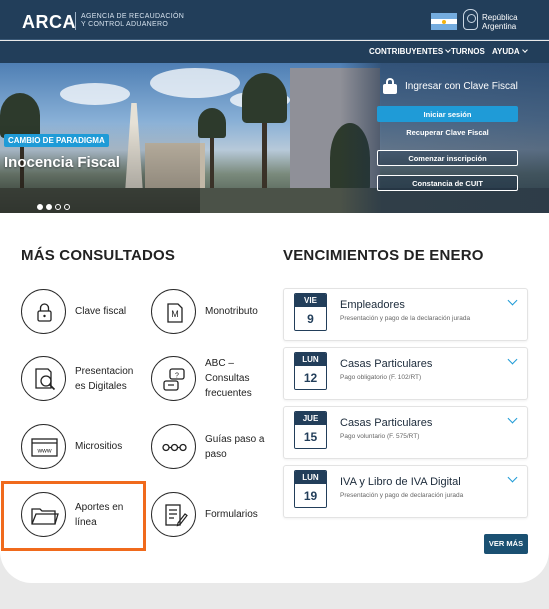 The image size is (549, 609). I want to click on quick-link-label: Guías paso a paso, so click(235, 447).